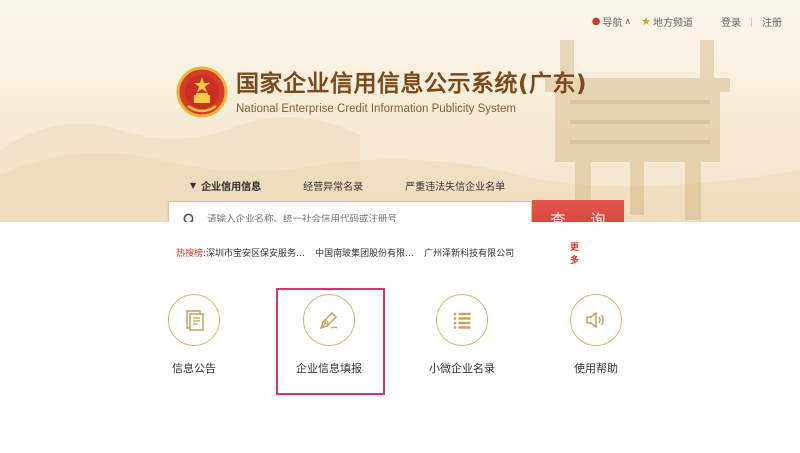  I want to click on feature-info-notice: 信息公告, so click(194, 335).